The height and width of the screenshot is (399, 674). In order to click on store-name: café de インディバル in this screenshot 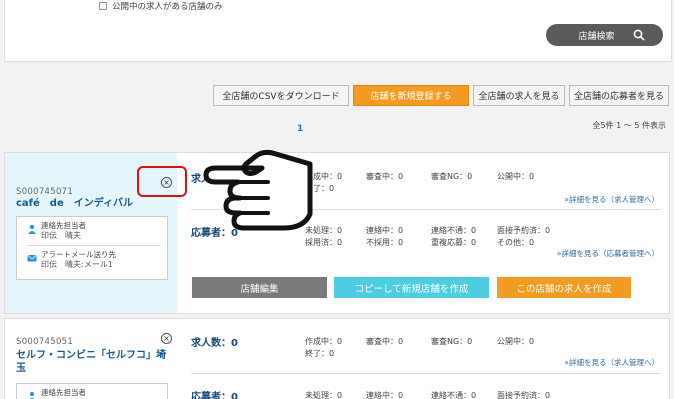, I will do `click(74, 203)`.